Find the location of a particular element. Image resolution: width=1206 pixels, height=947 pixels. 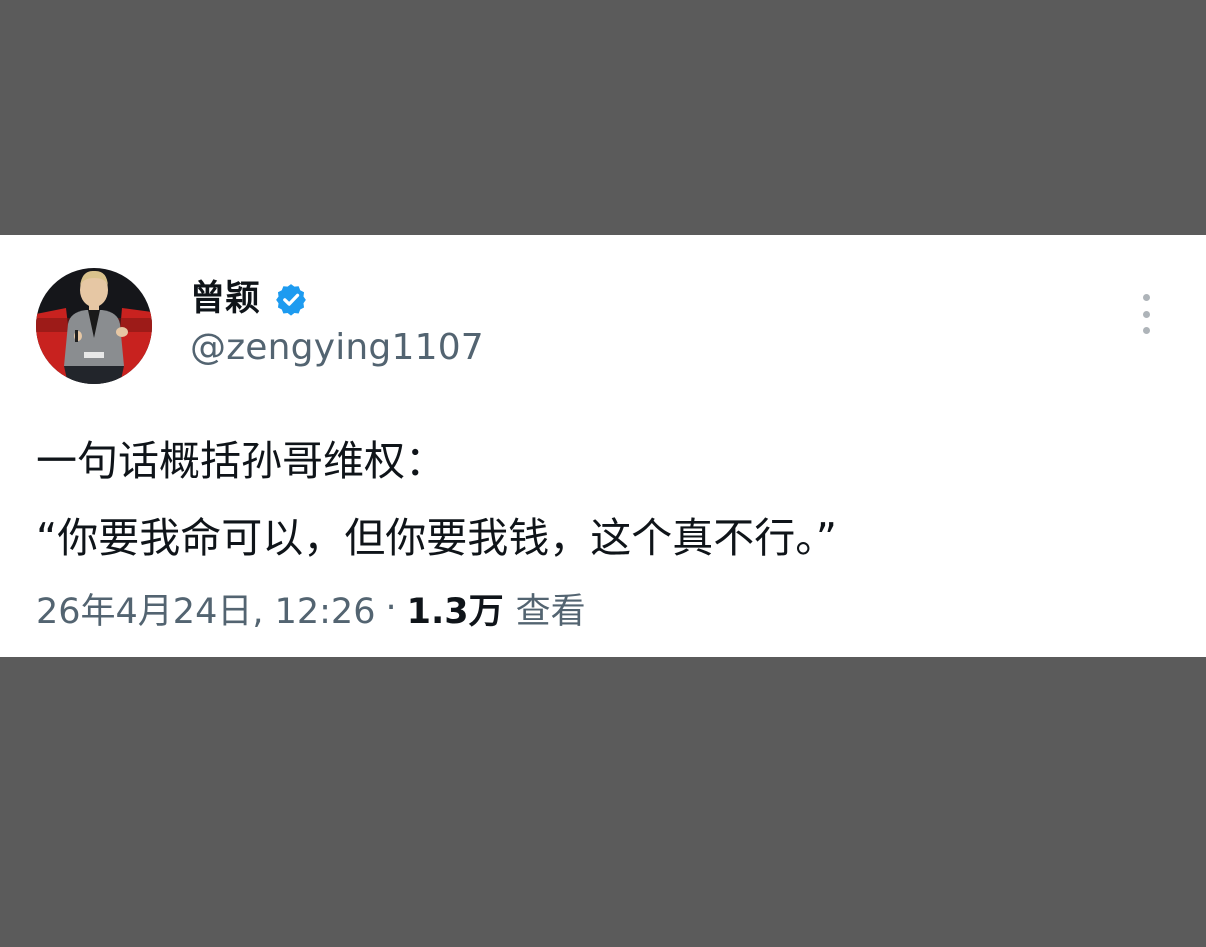

blurred-watermark is located at coordinates (603, 918).